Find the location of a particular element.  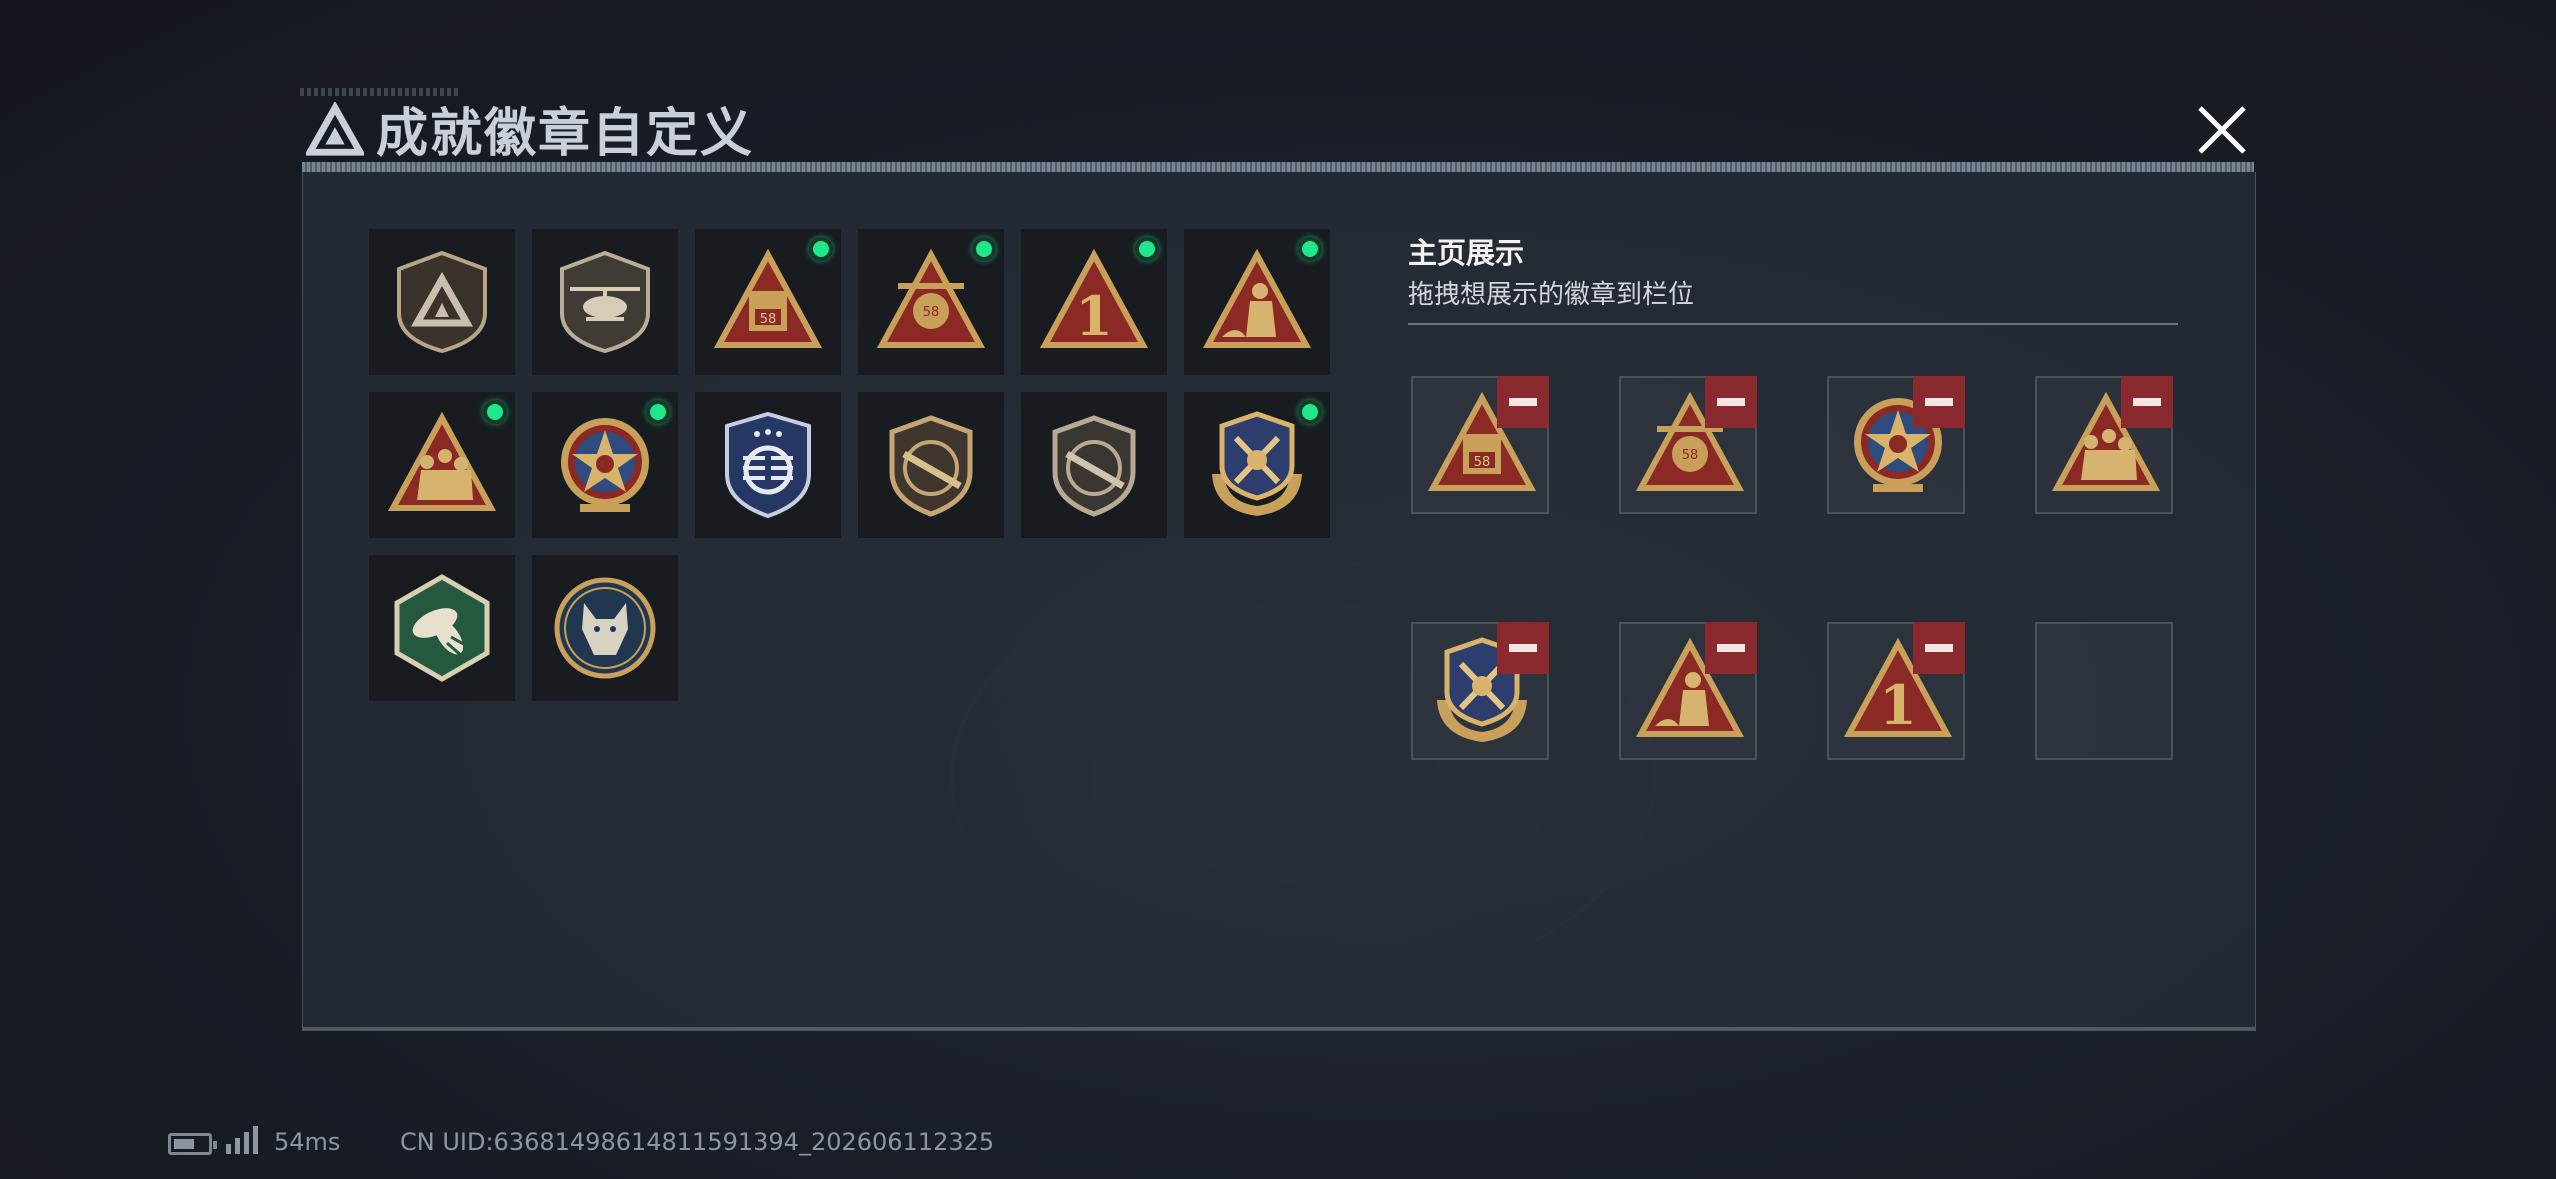

wolf-circle-badge-icon is located at coordinates (605, 628).